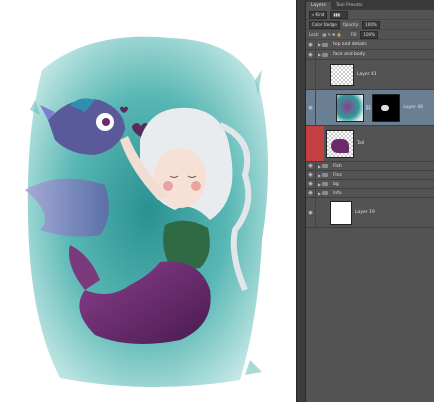  What do you see at coordinates (365, 212) in the screenshot?
I see `layer-name: Layer 19` at bounding box center [365, 212].